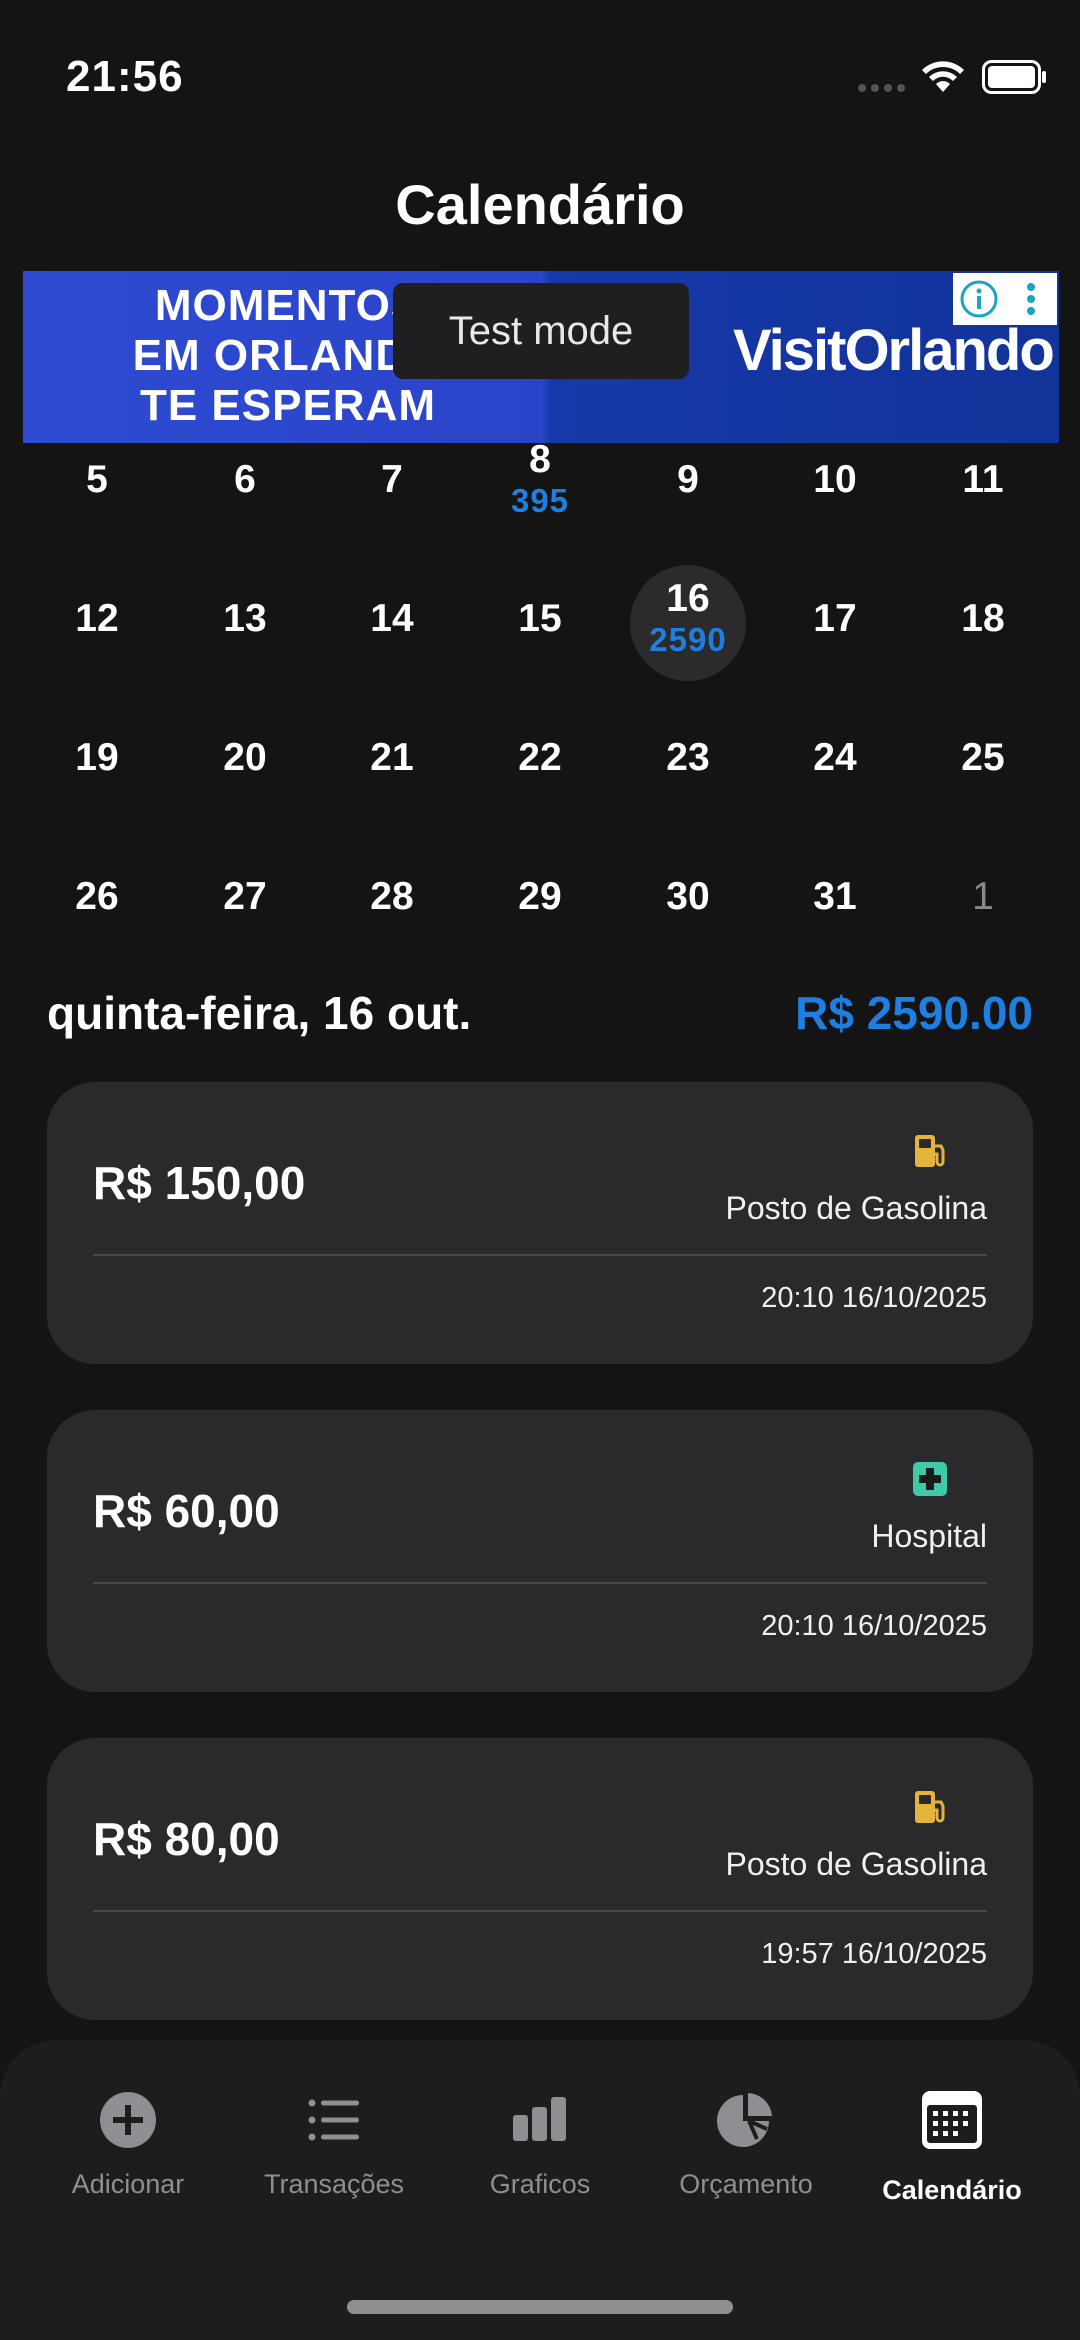 The height and width of the screenshot is (2340, 1080). What do you see at coordinates (97, 796) in the screenshot?
I see `calendar-day: 19` at bounding box center [97, 796].